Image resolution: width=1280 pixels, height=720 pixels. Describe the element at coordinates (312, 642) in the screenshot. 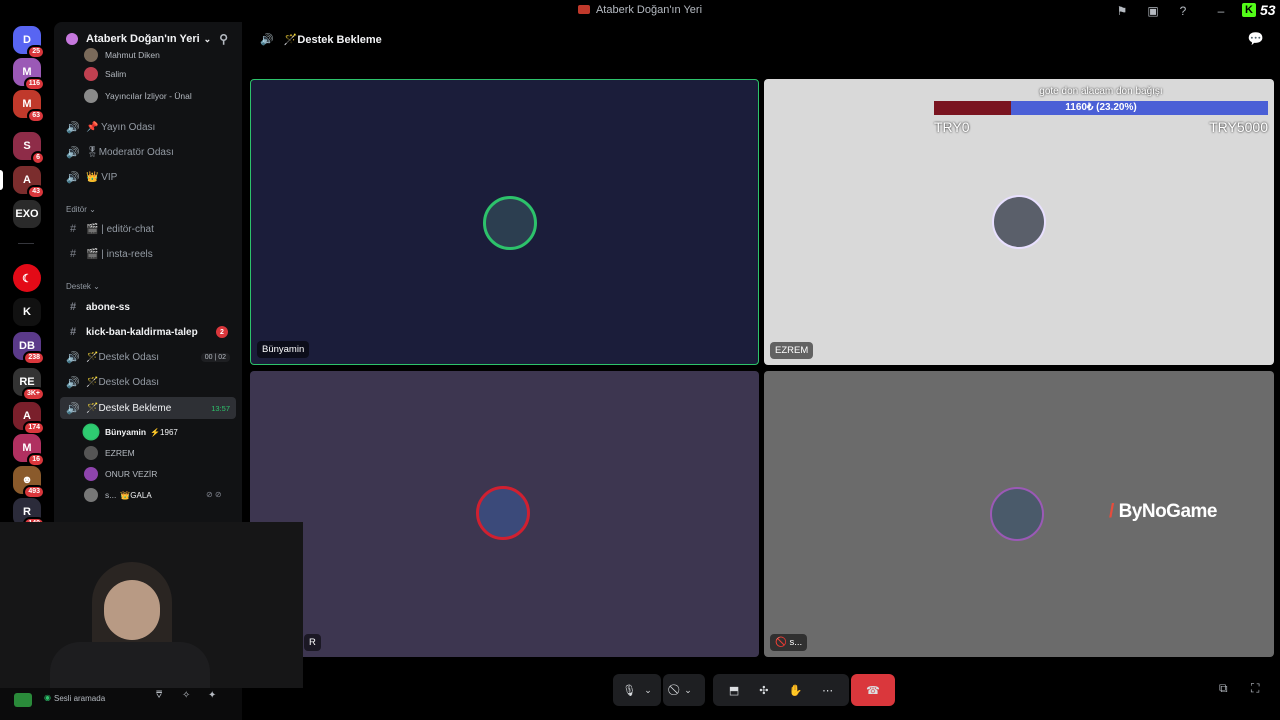

I see `participant-name: R` at that location.